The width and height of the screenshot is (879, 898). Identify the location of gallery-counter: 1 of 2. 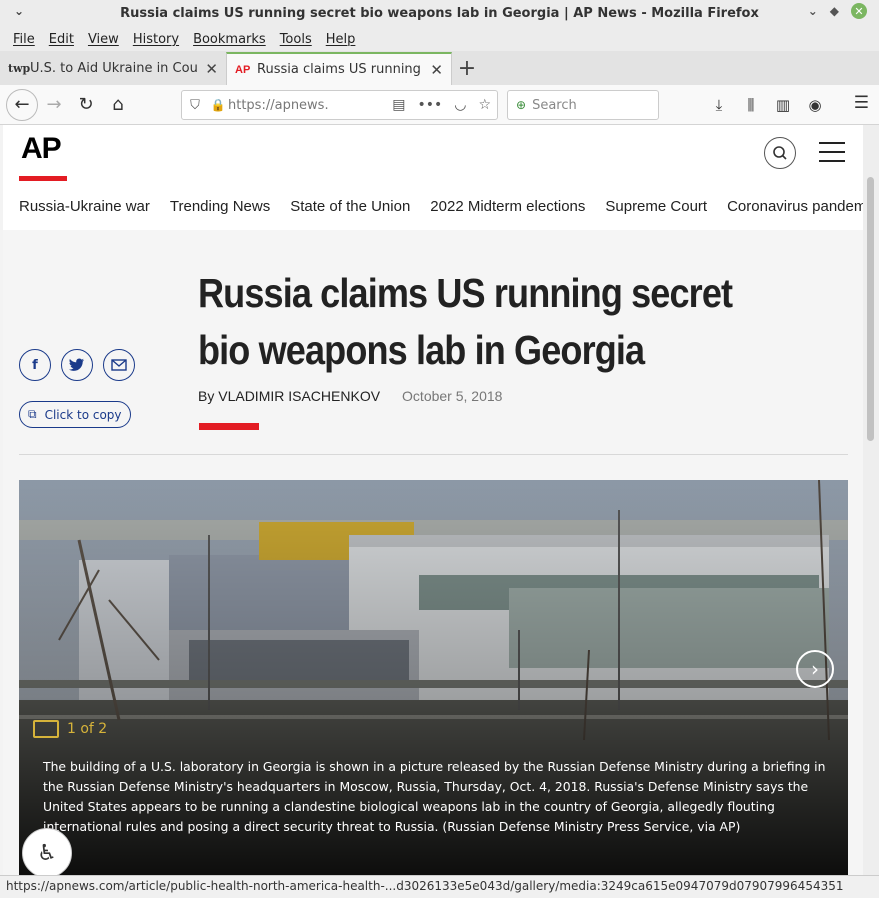
(70, 729).